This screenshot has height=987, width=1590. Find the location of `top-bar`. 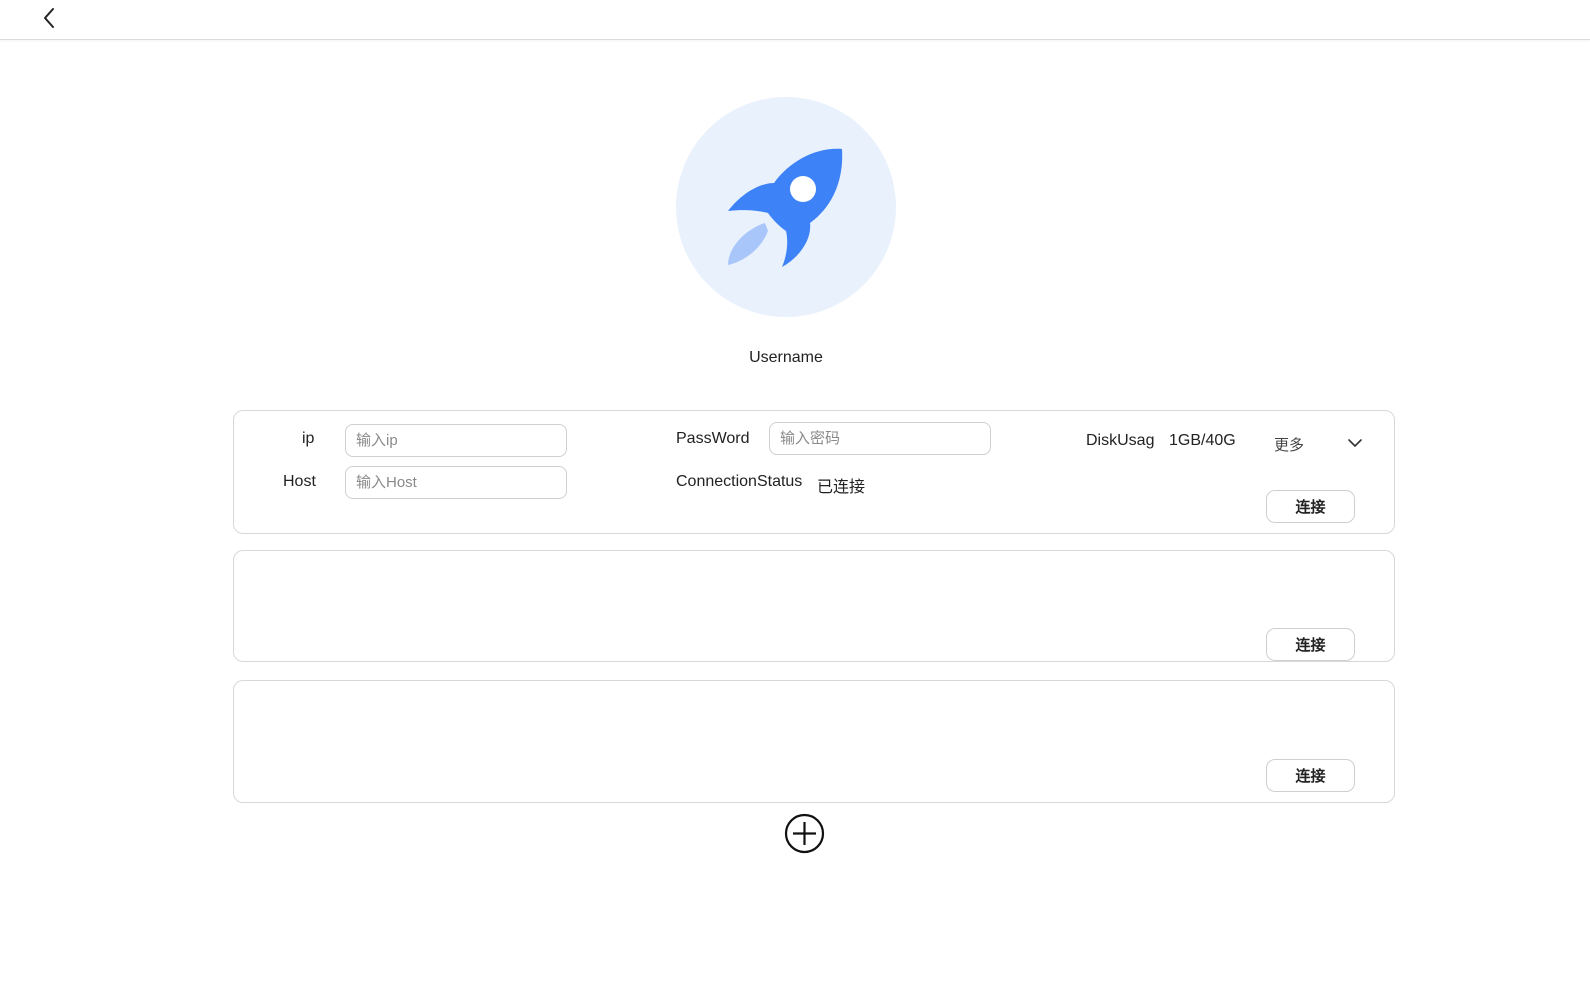

top-bar is located at coordinates (795, 20).